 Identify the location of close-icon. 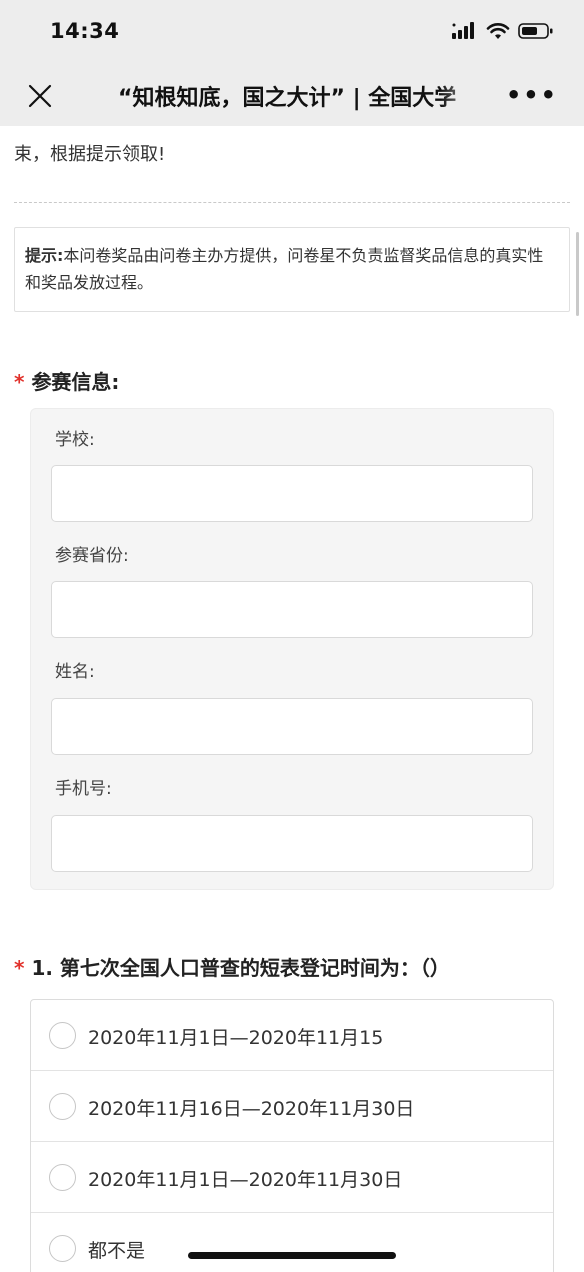
(40, 96).